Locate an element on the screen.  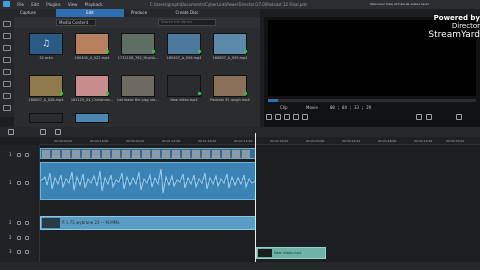
ruler-tick: 00;01;24;00 is located at coordinates (171, 141).